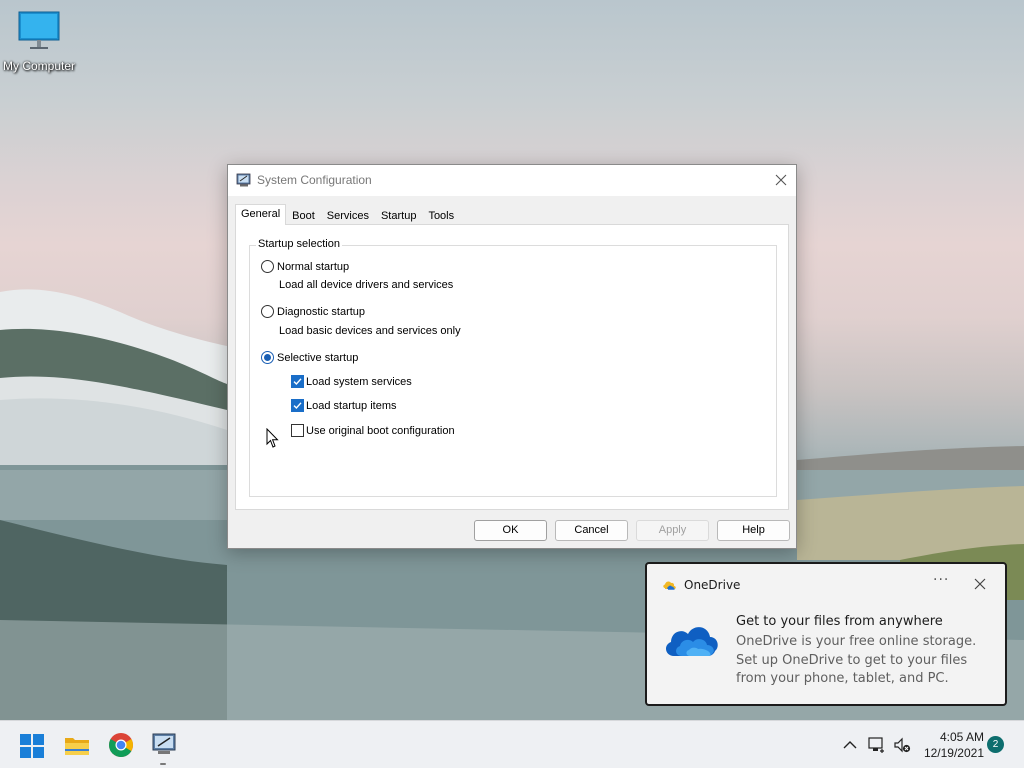  I want to click on toast-close-icon, so click(980, 584).